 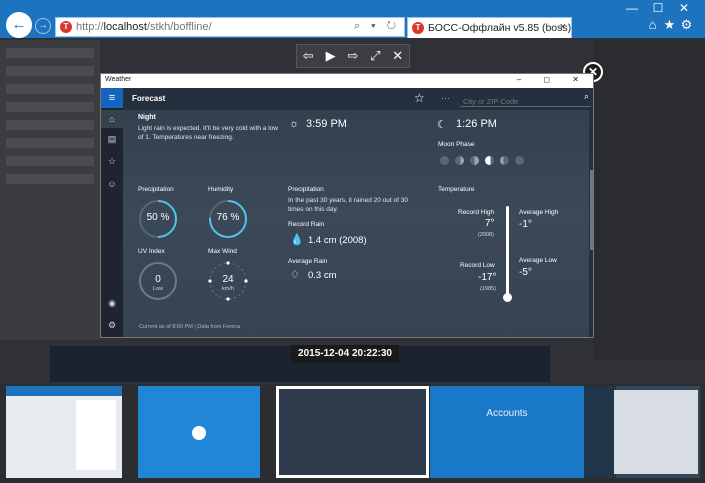 I want to click on record-rain-value: 1.4 cm (2008), so click(x=337, y=240).